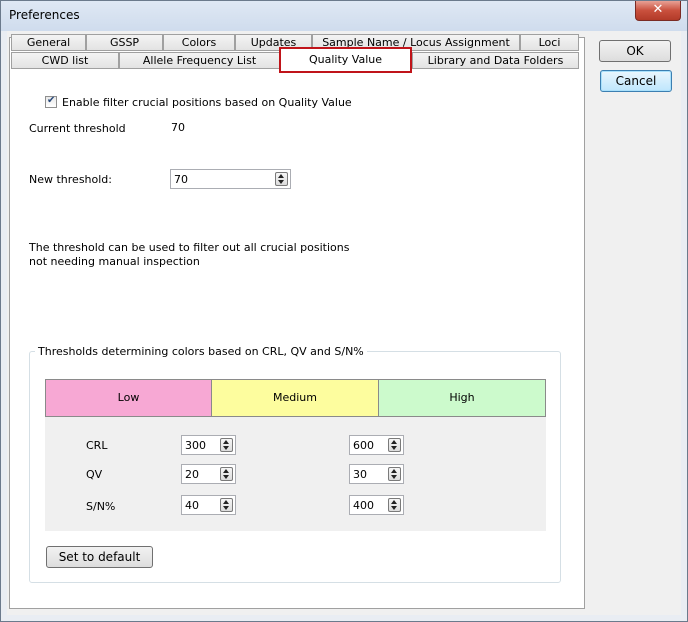  Describe the element at coordinates (128, 398) in the screenshot. I see `level-low-header: Low` at that location.